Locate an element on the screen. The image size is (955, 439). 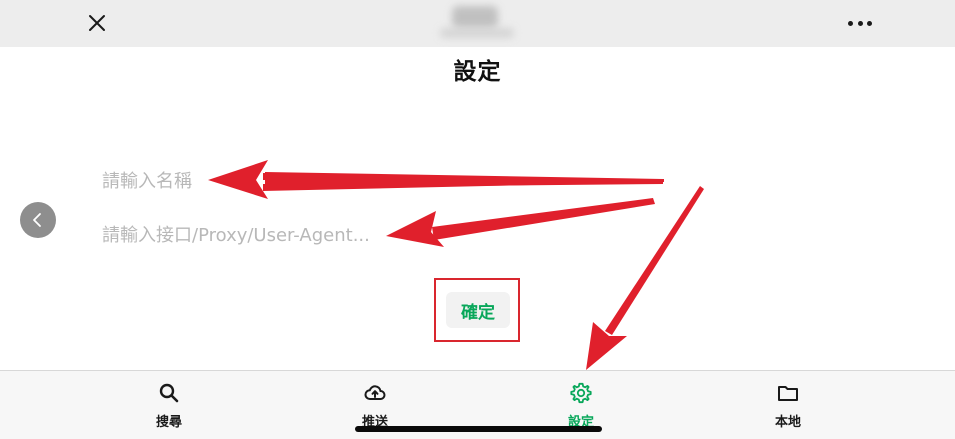
folder-icon is located at coordinates (788, 393).